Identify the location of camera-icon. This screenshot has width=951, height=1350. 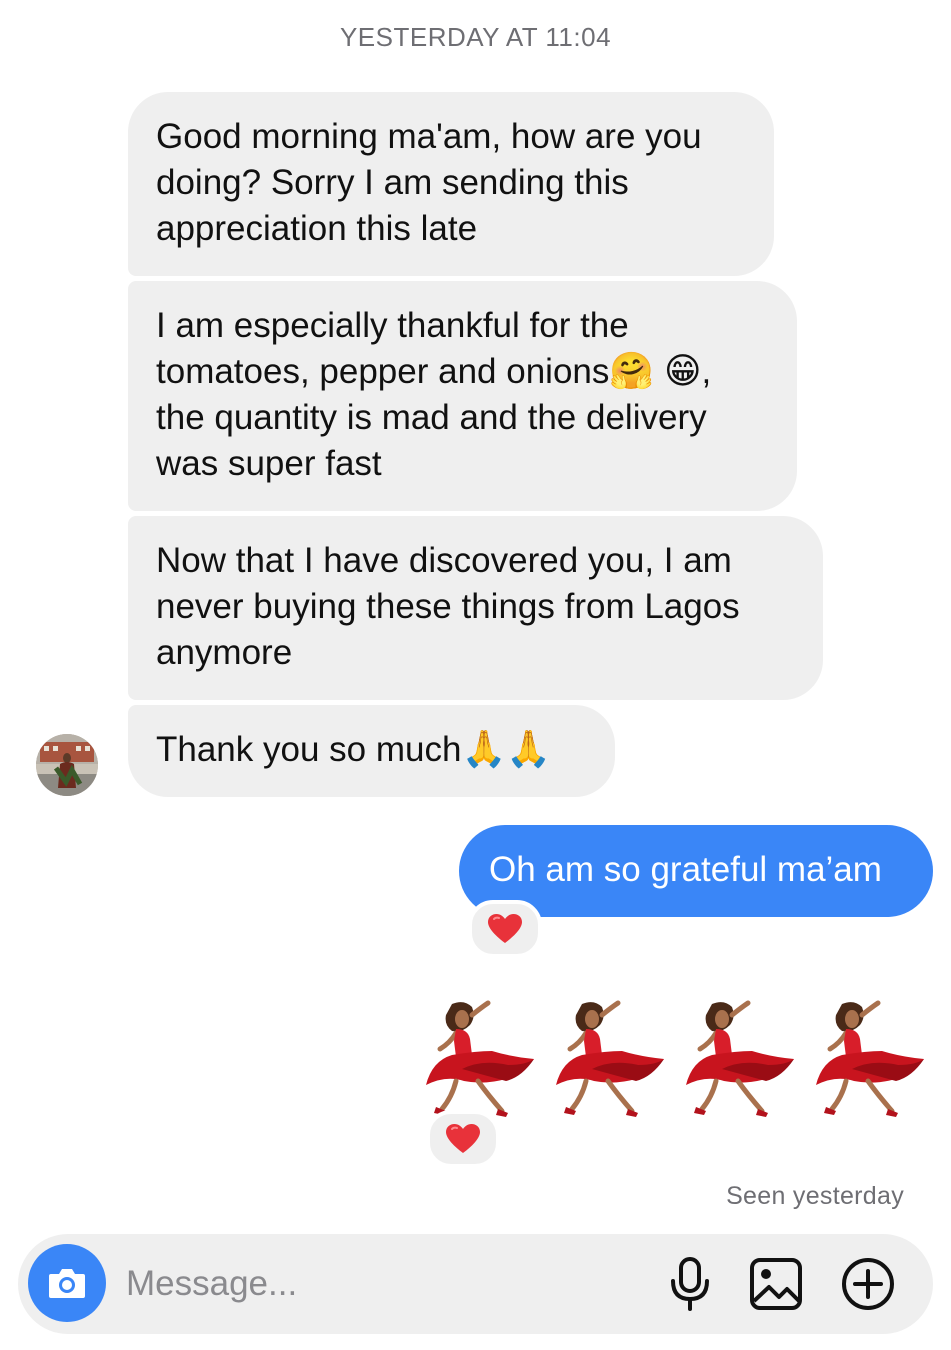
(67, 1283).